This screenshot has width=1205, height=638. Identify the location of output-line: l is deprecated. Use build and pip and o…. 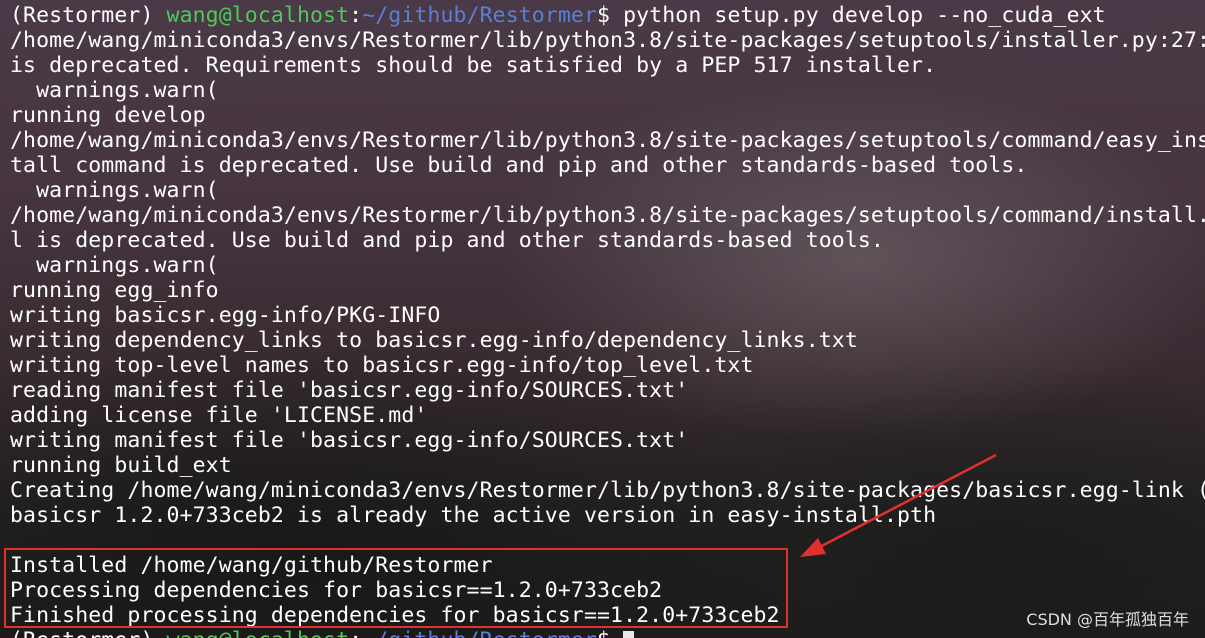
(447, 240).